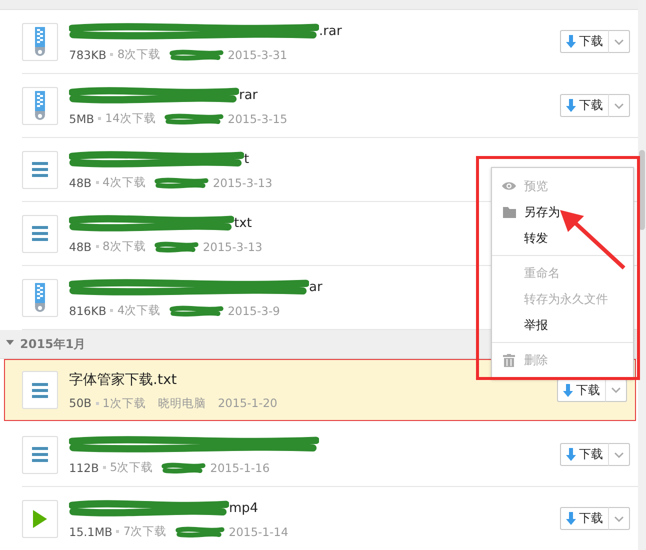  What do you see at coordinates (258, 119) in the screenshot?
I see `upload-date: 2015-3-15` at bounding box center [258, 119].